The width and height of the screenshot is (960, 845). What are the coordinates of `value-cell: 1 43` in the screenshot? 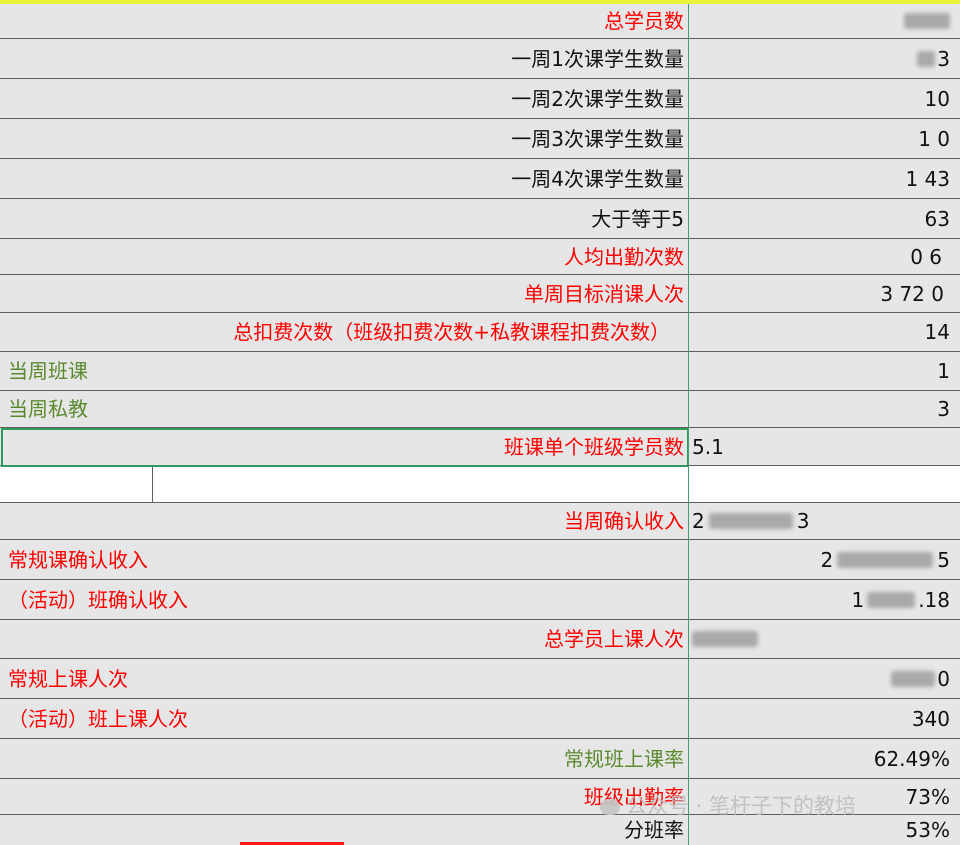 It's located at (820, 178).